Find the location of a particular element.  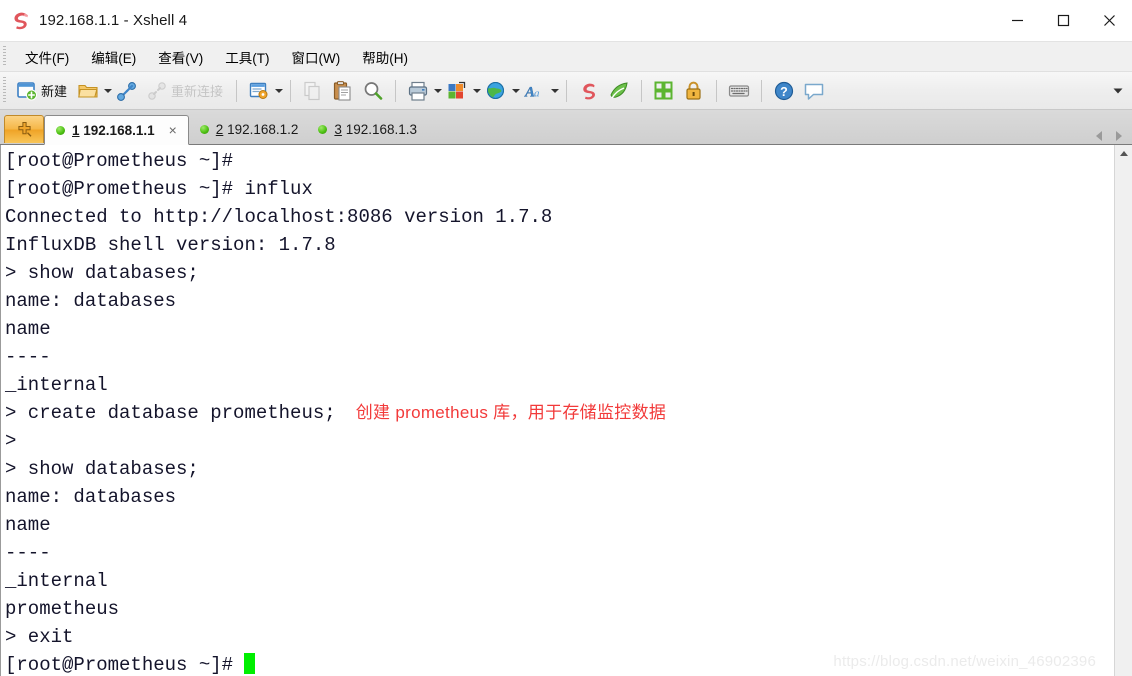

xshell-logo-icon is located at coordinates (20, 20).